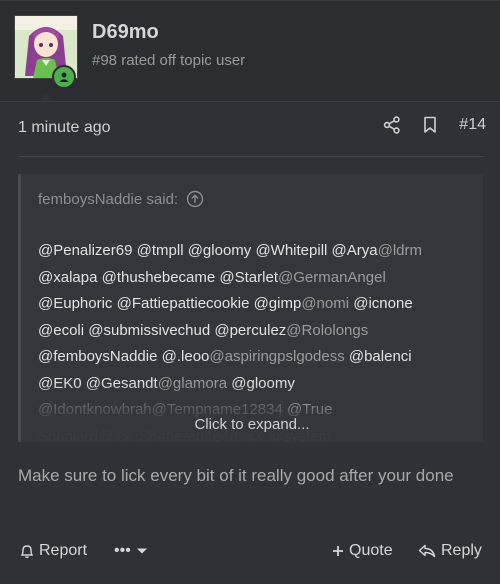  What do you see at coordinates (63, 550) in the screenshot?
I see `report-label: Report` at bounding box center [63, 550].